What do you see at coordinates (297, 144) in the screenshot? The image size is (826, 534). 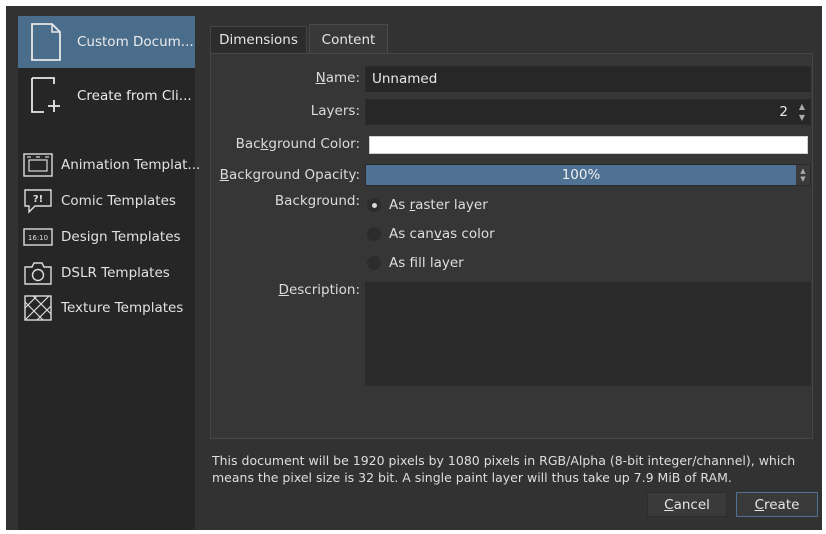 I see `background-color-label: Background Color:` at bounding box center [297, 144].